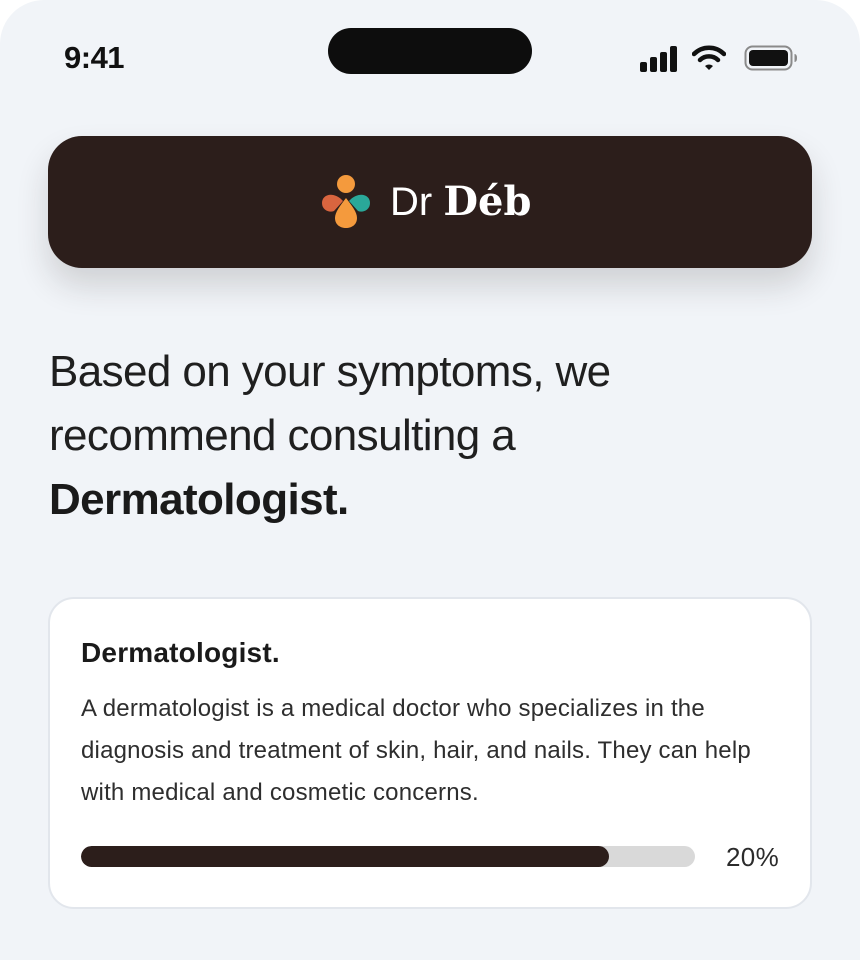 Image resolution: width=860 pixels, height=960 pixels. I want to click on specialist-card-title: Dermatologist., so click(180, 652).